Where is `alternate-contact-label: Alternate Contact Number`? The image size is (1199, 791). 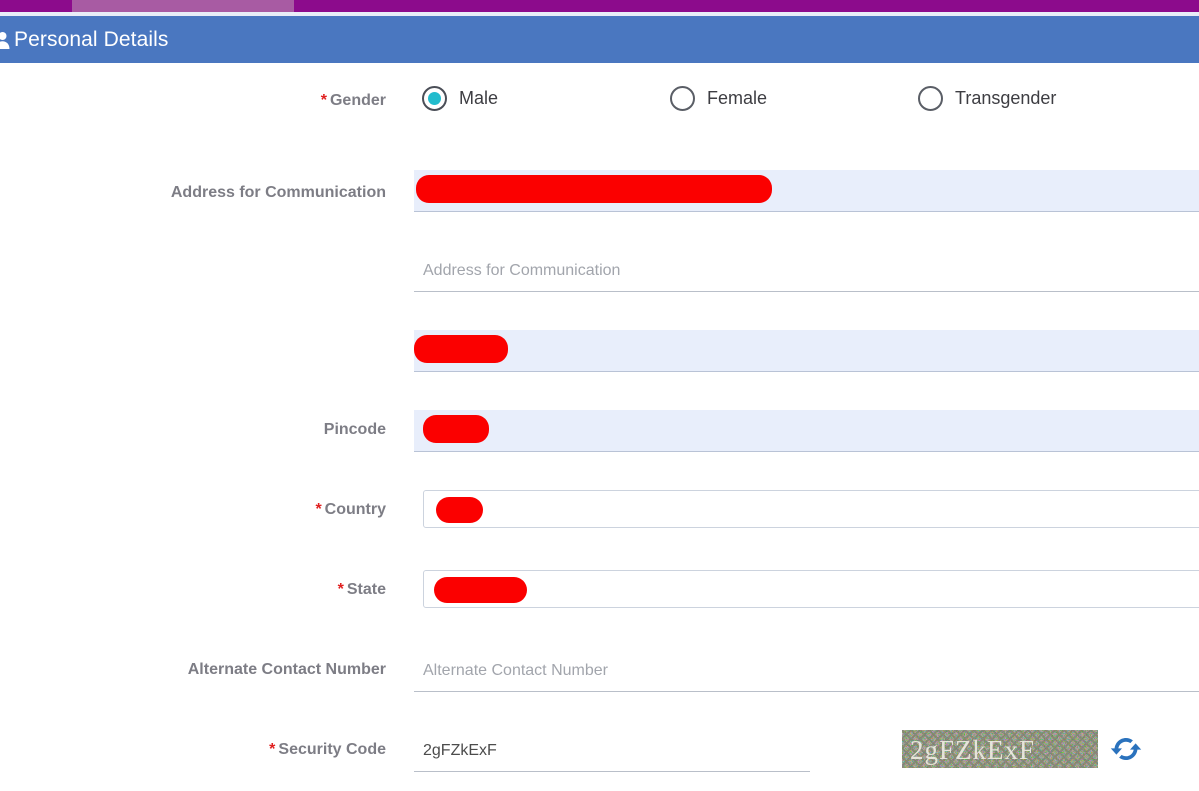 alternate-contact-label: Alternate Contact Number is located at coordinates (193, 670).